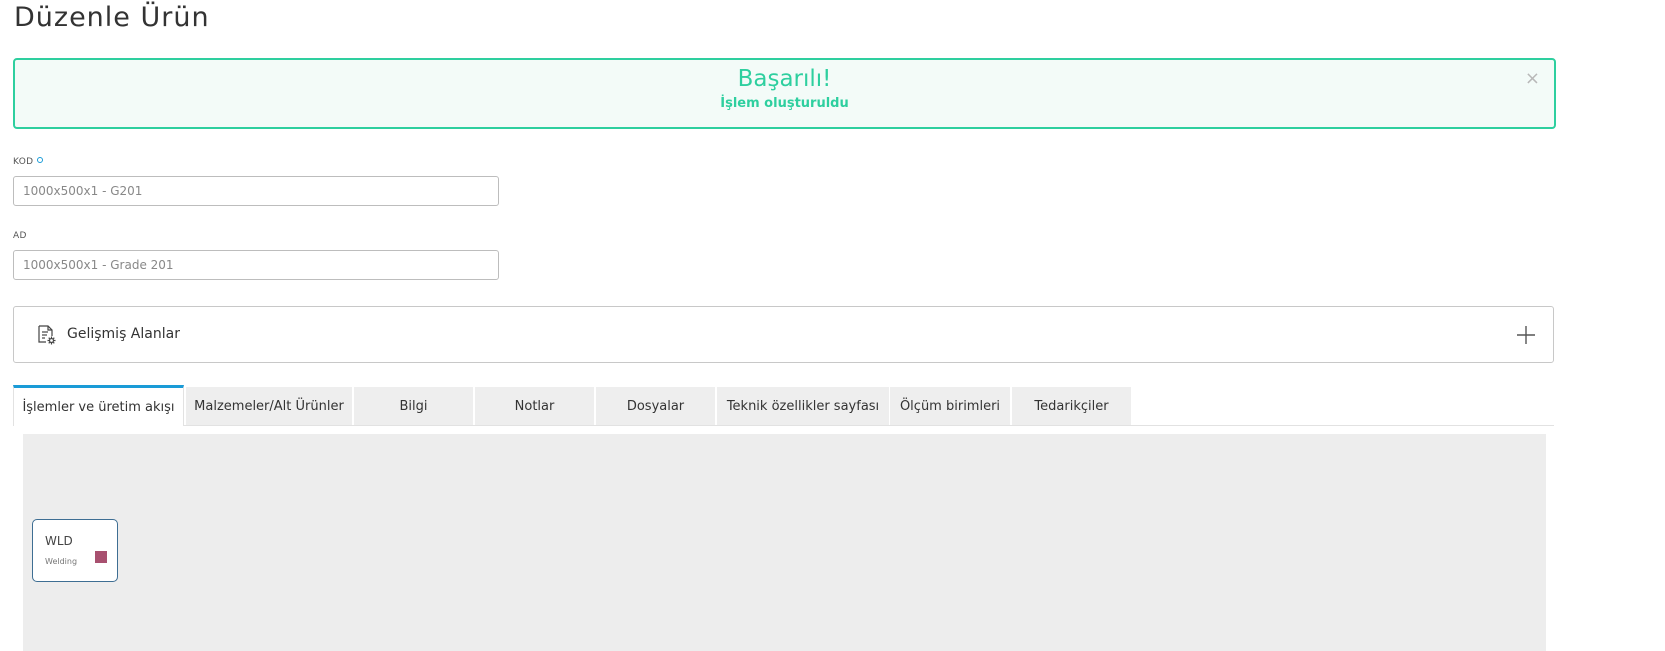  I want to click on document-settings-icon, so click(47, 335).